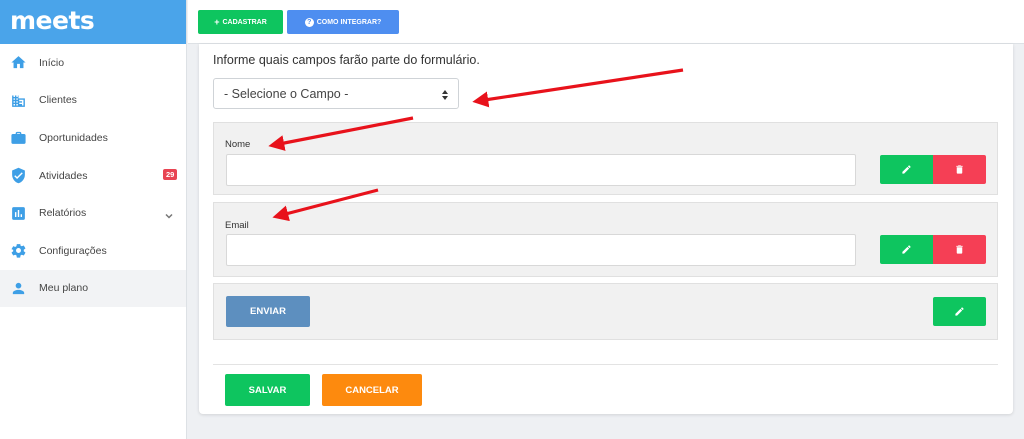 The height and width of the screenshot is (439, 1024). I want to click on field-panel-email: Email, so click(605, 239).